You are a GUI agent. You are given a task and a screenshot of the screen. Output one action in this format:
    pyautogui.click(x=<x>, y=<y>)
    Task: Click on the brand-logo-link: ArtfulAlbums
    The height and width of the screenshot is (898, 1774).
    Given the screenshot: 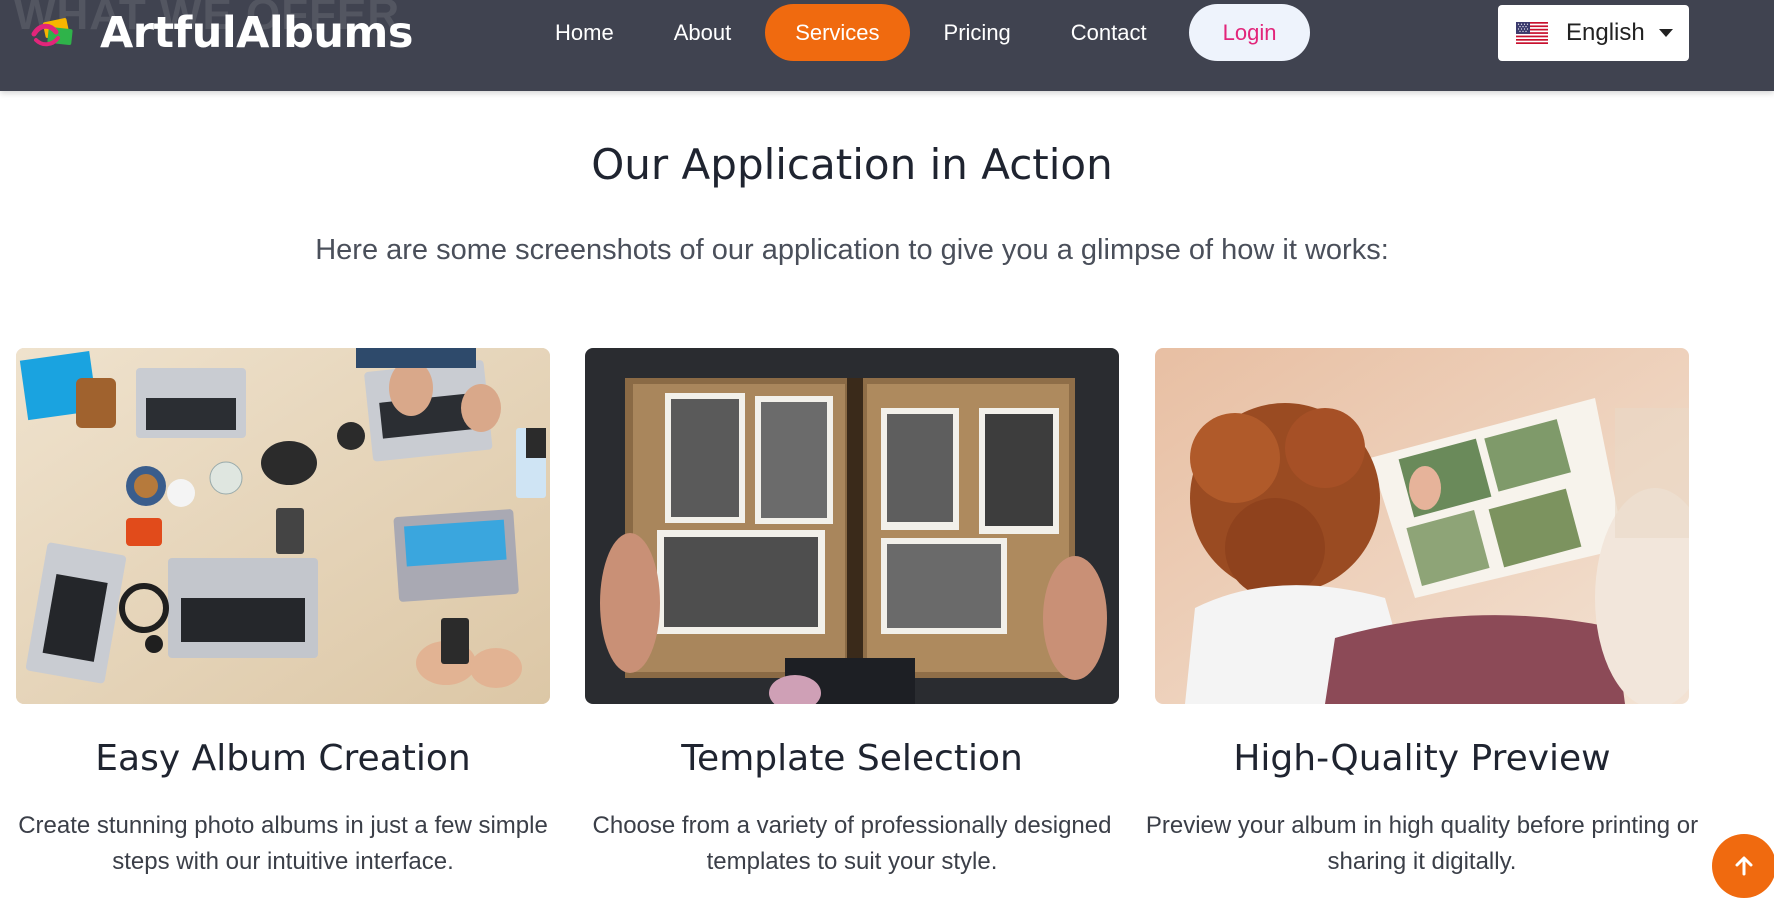 What is the action you would take?
    pyautogui.click(x=221, y=33)
    